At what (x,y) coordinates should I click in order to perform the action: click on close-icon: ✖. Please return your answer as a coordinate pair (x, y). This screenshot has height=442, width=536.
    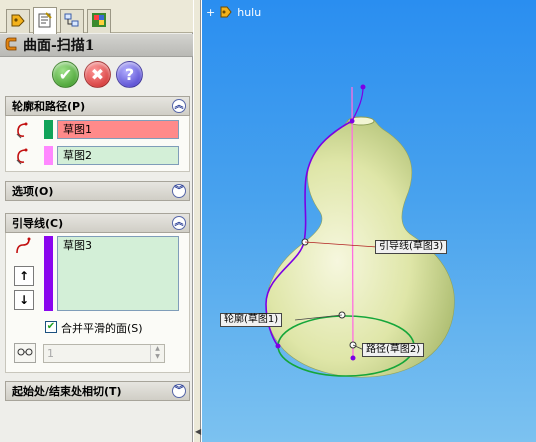
    Looking at the image, I should click on (97, 74).